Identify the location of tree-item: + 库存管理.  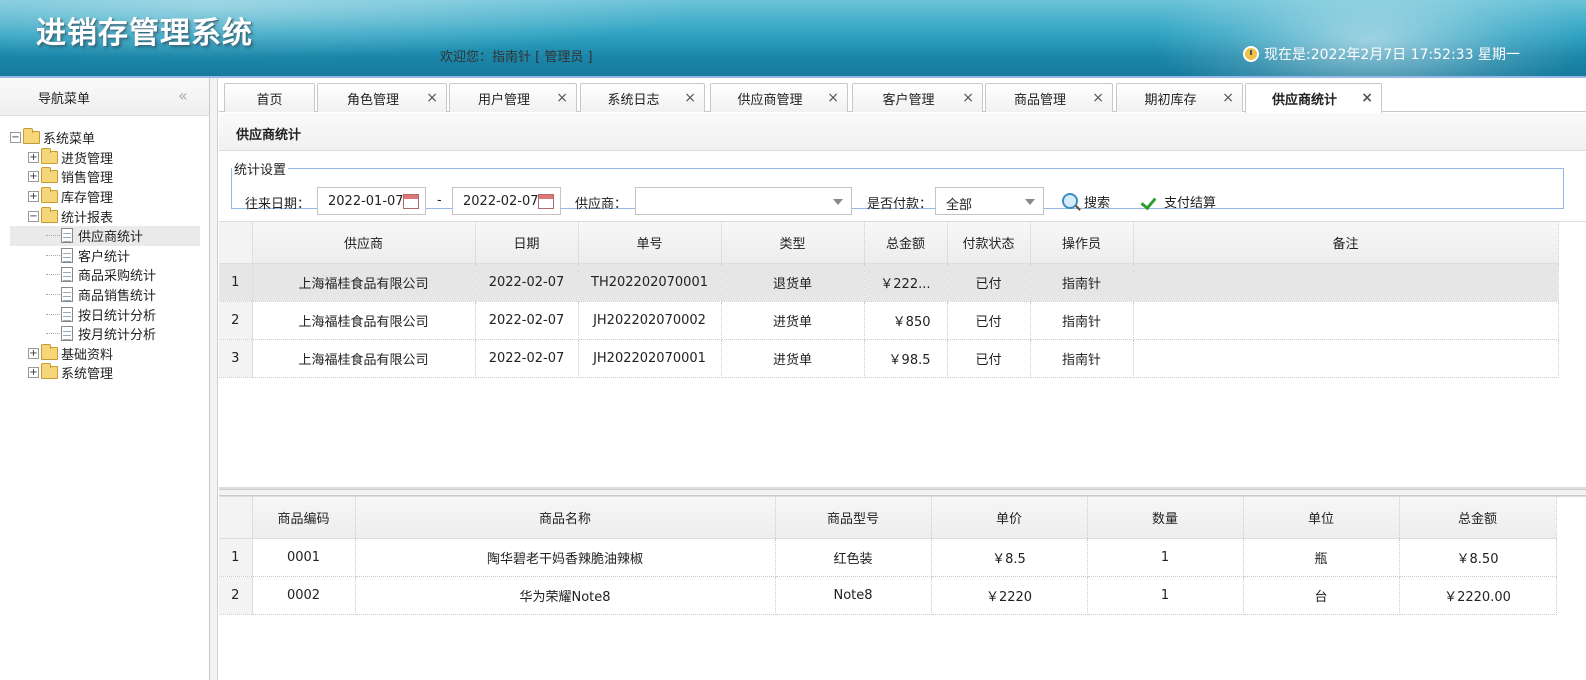
(105, 197).